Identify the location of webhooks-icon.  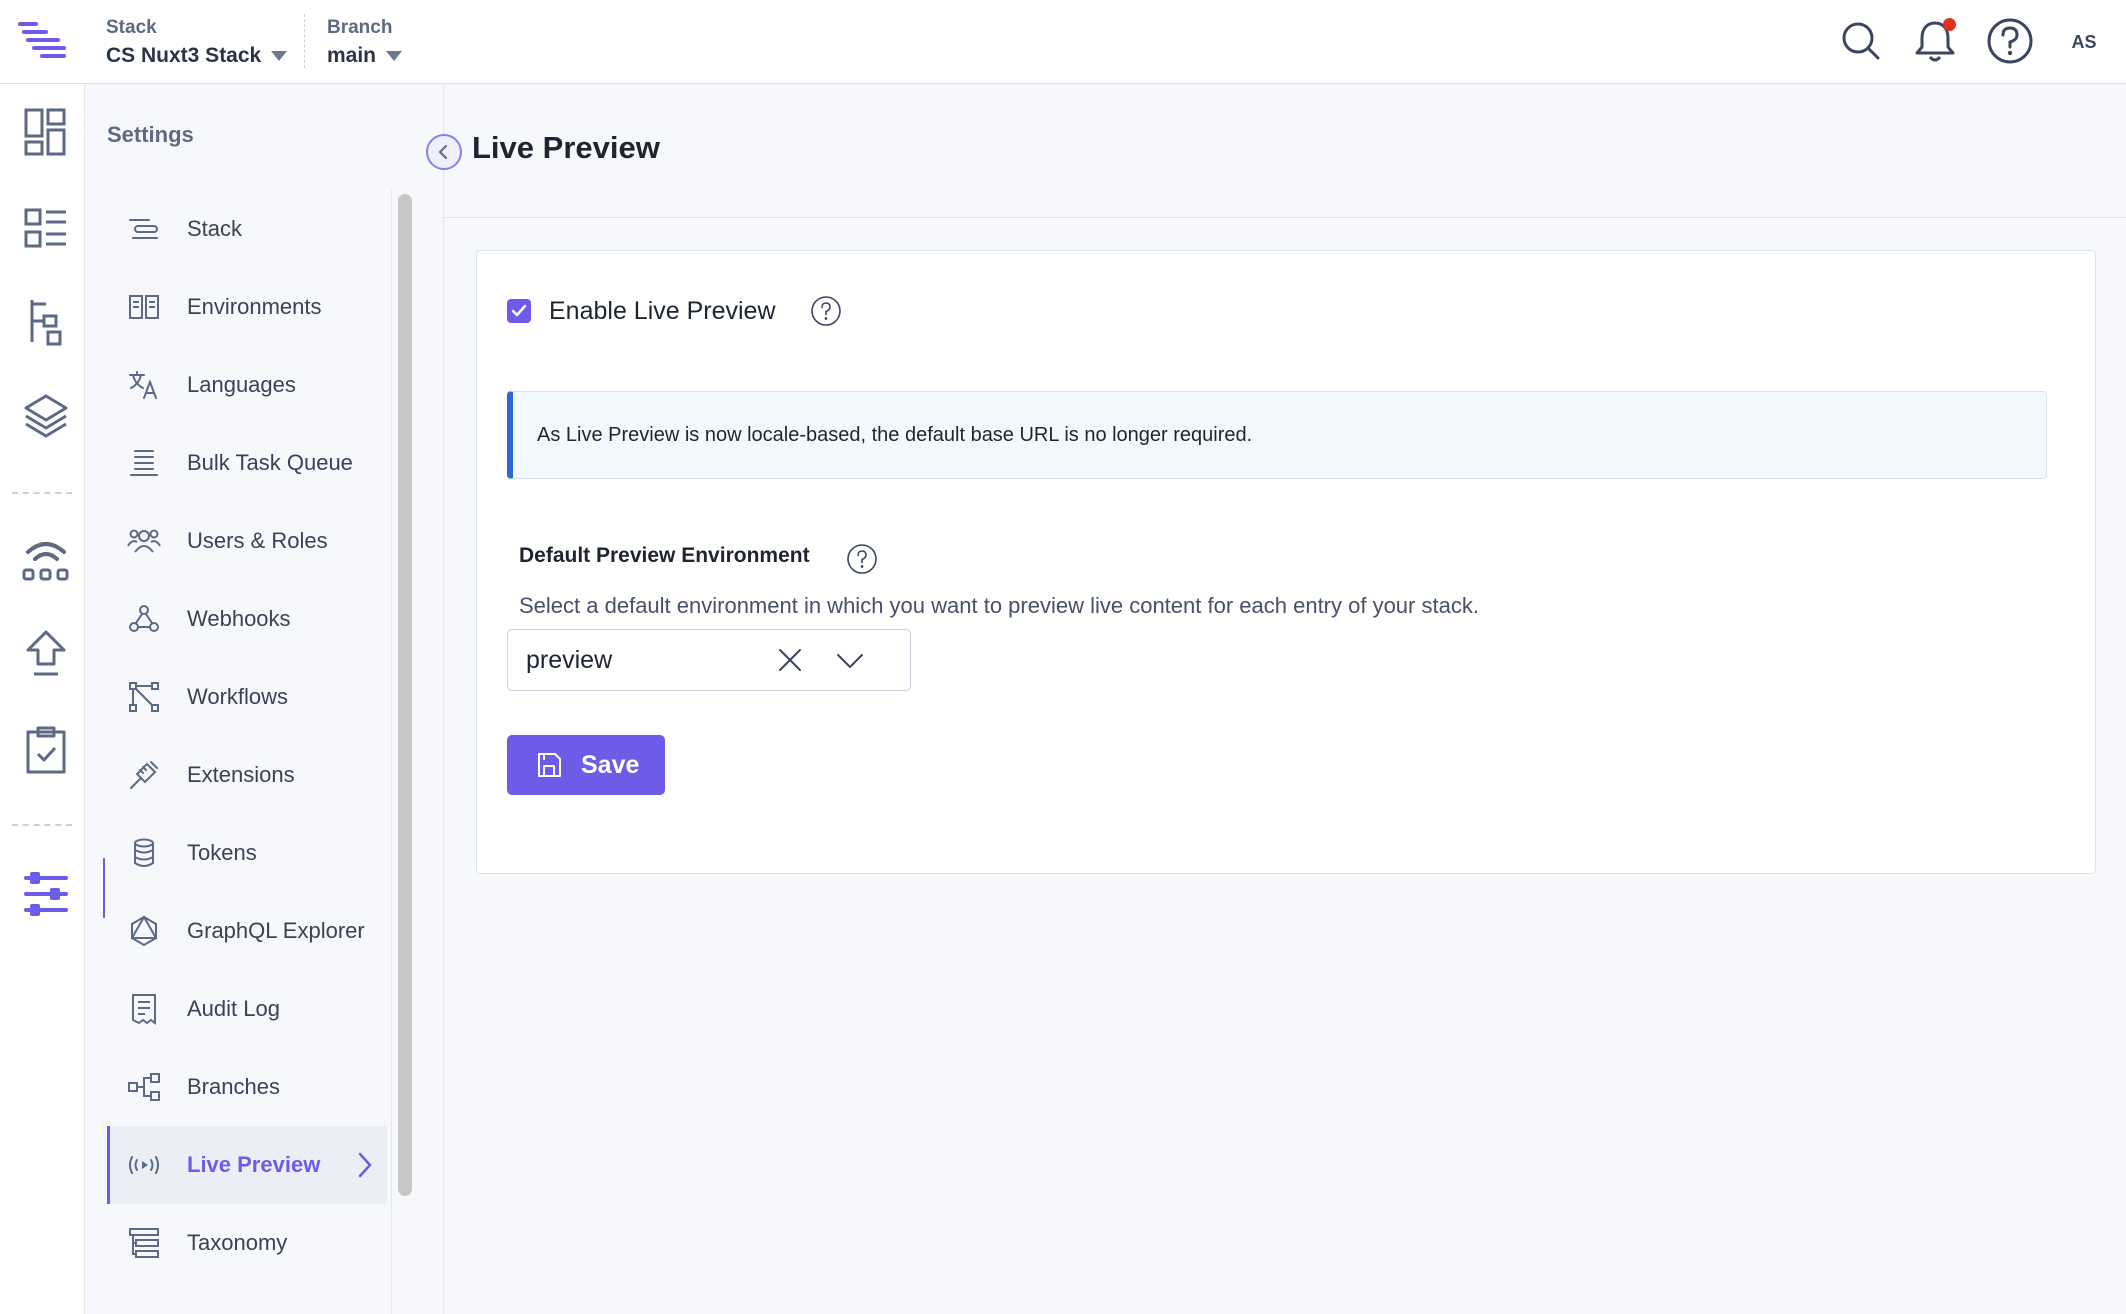
(144, 618).